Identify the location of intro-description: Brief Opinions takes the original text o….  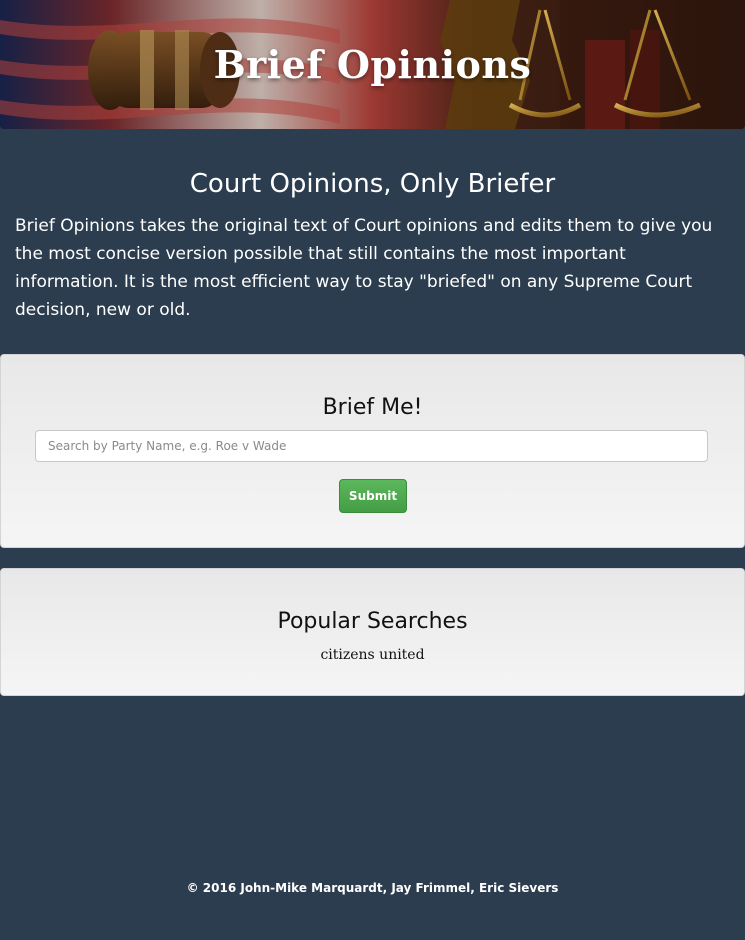
(364, 268).